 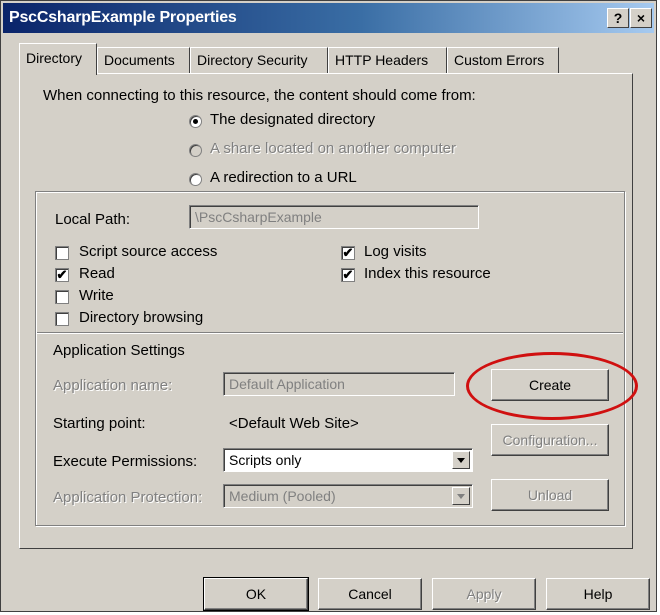 What do you see at coordinates (58, 59) in the screenshot?
I see `tab-directory: Directory` at bounding box center [58, 59].